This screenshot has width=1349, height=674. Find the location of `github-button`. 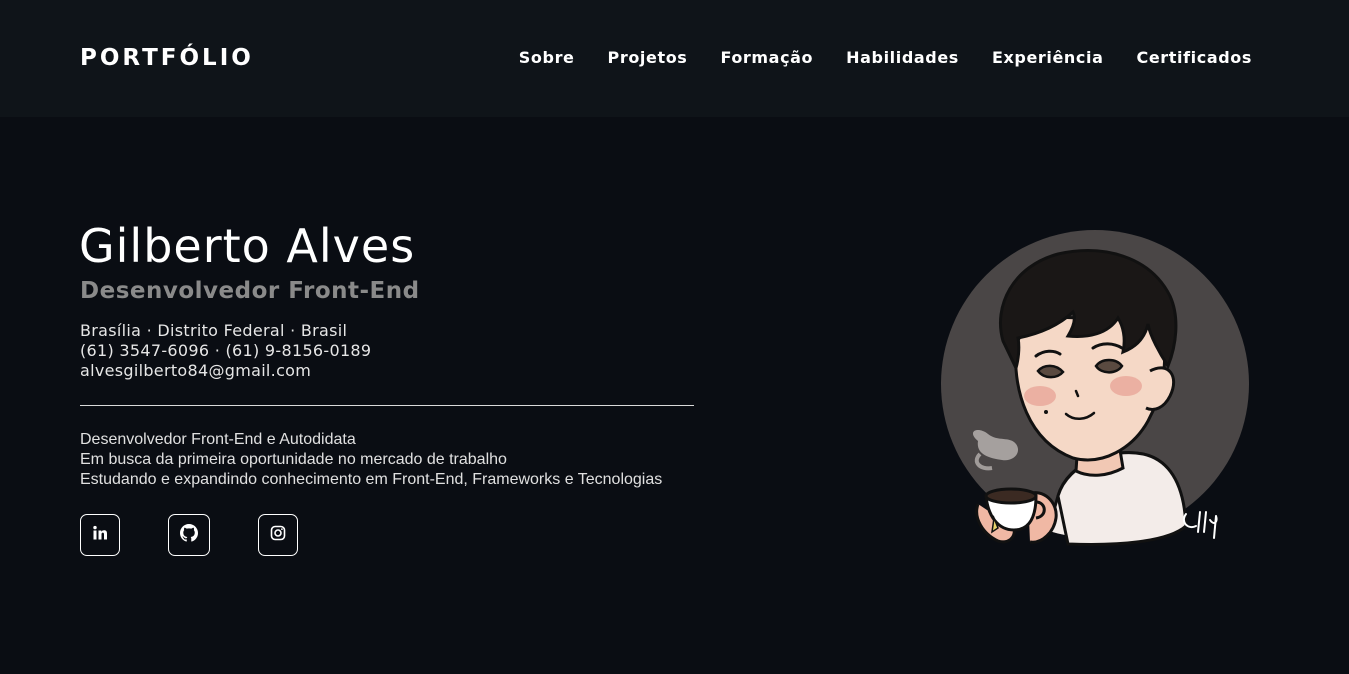

github-button is located at coordinates (189, 535).